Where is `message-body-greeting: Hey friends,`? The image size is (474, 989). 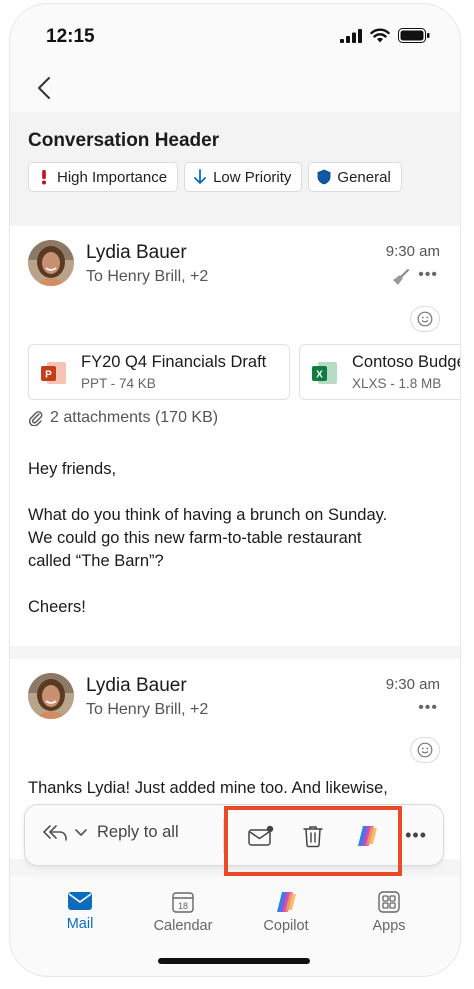 message-body-greeting: Hey friends, is located at coordinates (72, 469).